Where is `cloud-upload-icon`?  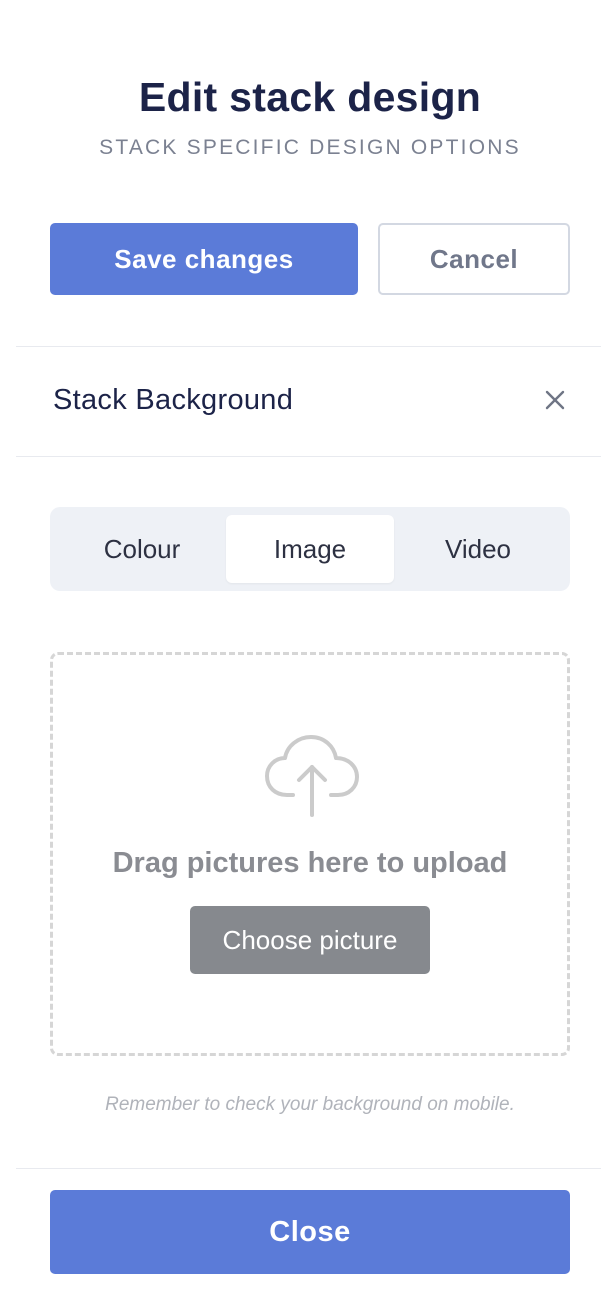 cloud-upload-icon is located at coordinates (313, 776).